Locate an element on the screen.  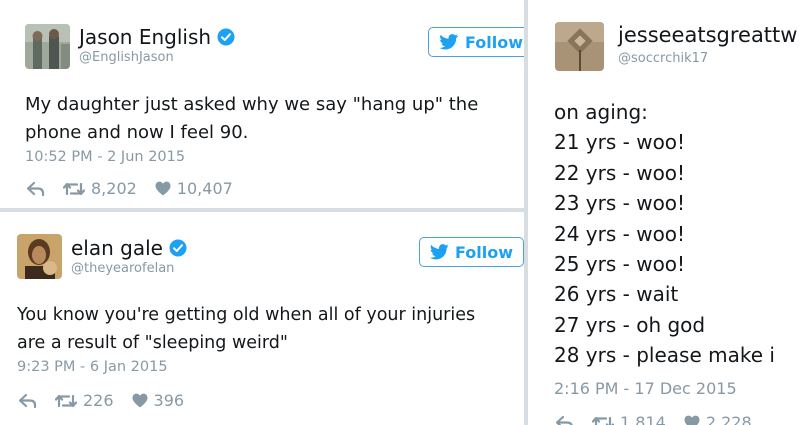
tweet-line: on aging: is located at coordinates (601, 112).